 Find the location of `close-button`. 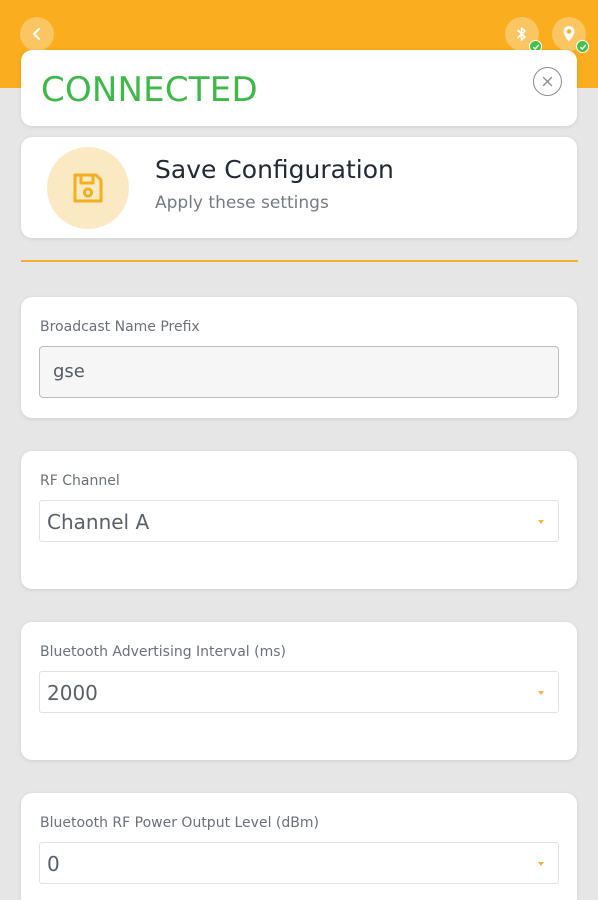

close-button is located at coordinates (547, 81).